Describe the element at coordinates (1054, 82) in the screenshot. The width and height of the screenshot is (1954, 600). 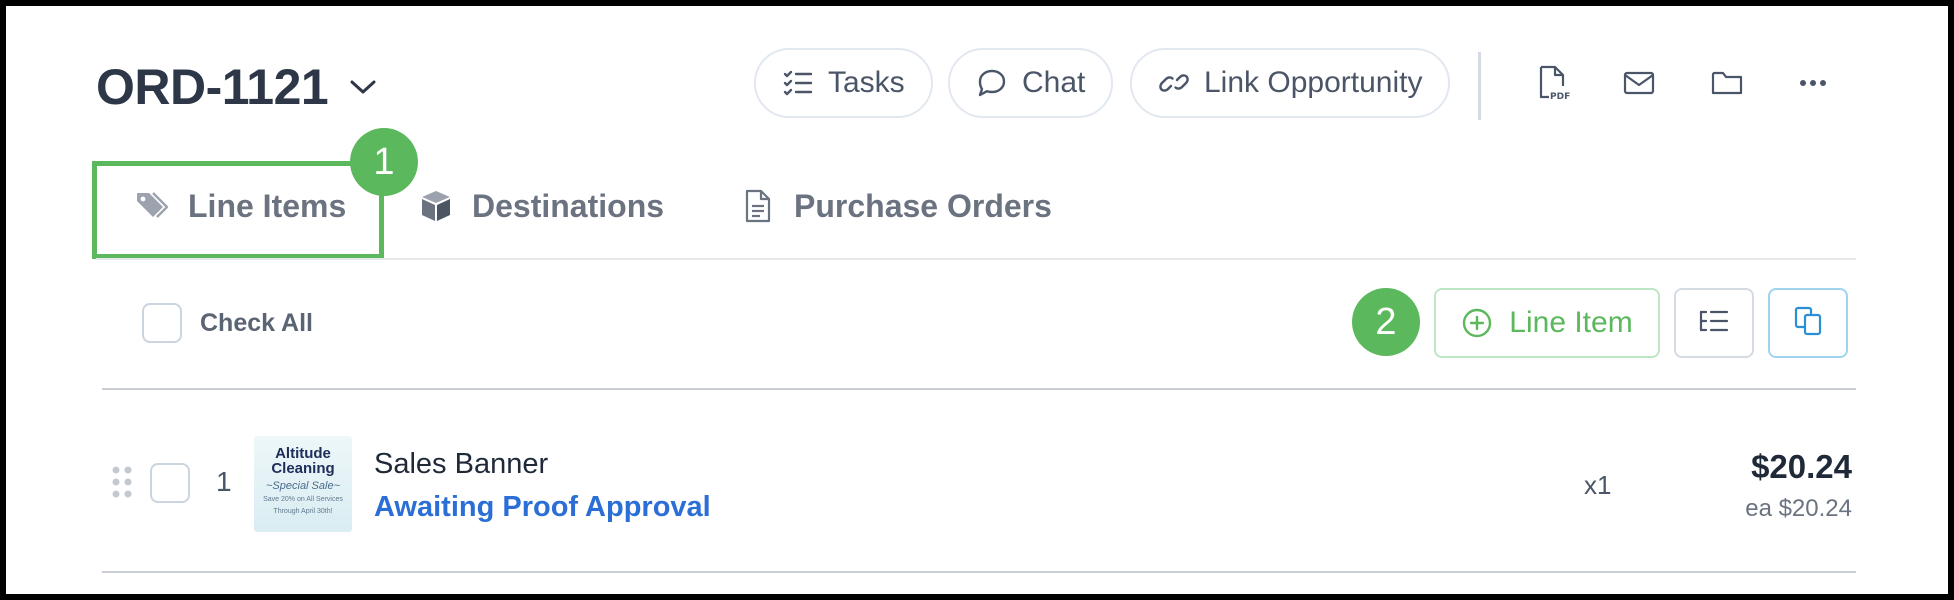
I see `chat-label: Chat` at that location.